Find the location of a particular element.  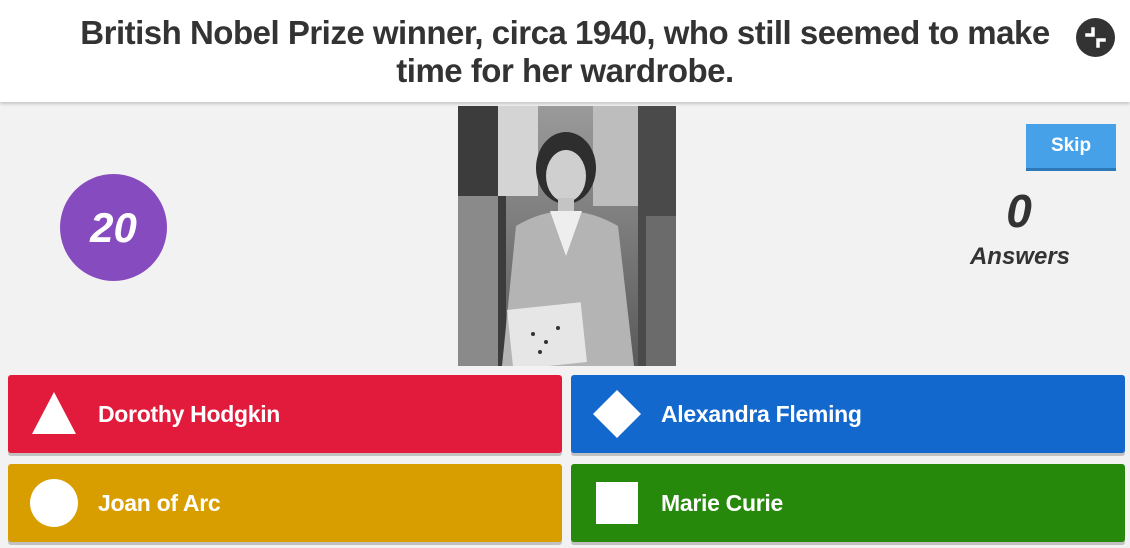

answer-label: Joan of Arc is located at coordinates (159, 503).